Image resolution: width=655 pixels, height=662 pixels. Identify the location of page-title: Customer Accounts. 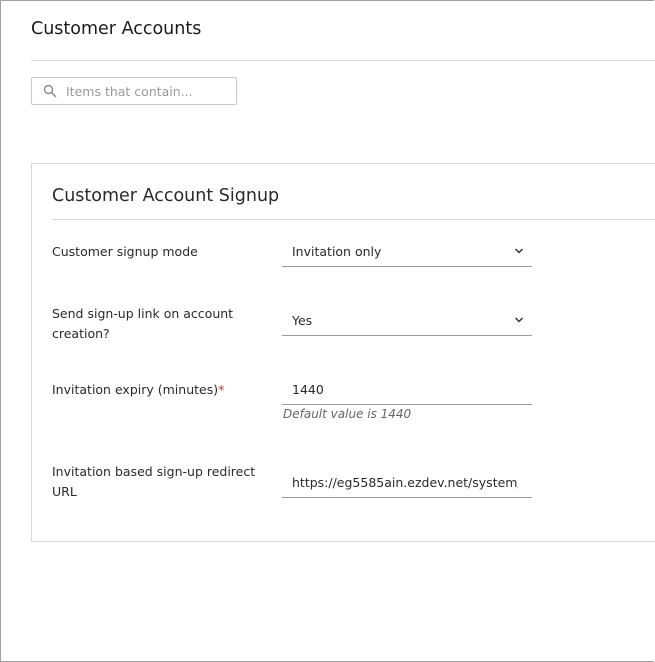
(116, 29).